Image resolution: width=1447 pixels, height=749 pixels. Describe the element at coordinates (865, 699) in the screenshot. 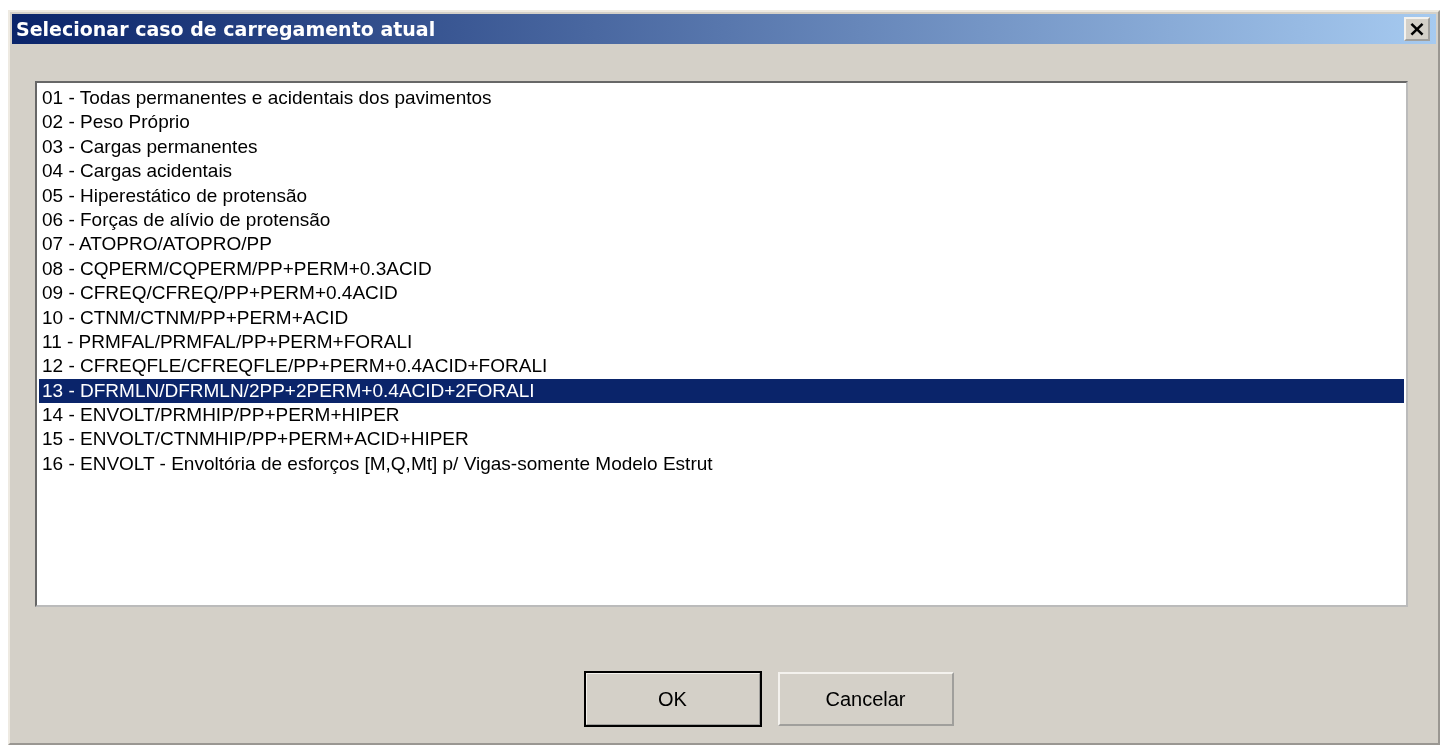

I see `cancel-button: Cancelar` at that location.